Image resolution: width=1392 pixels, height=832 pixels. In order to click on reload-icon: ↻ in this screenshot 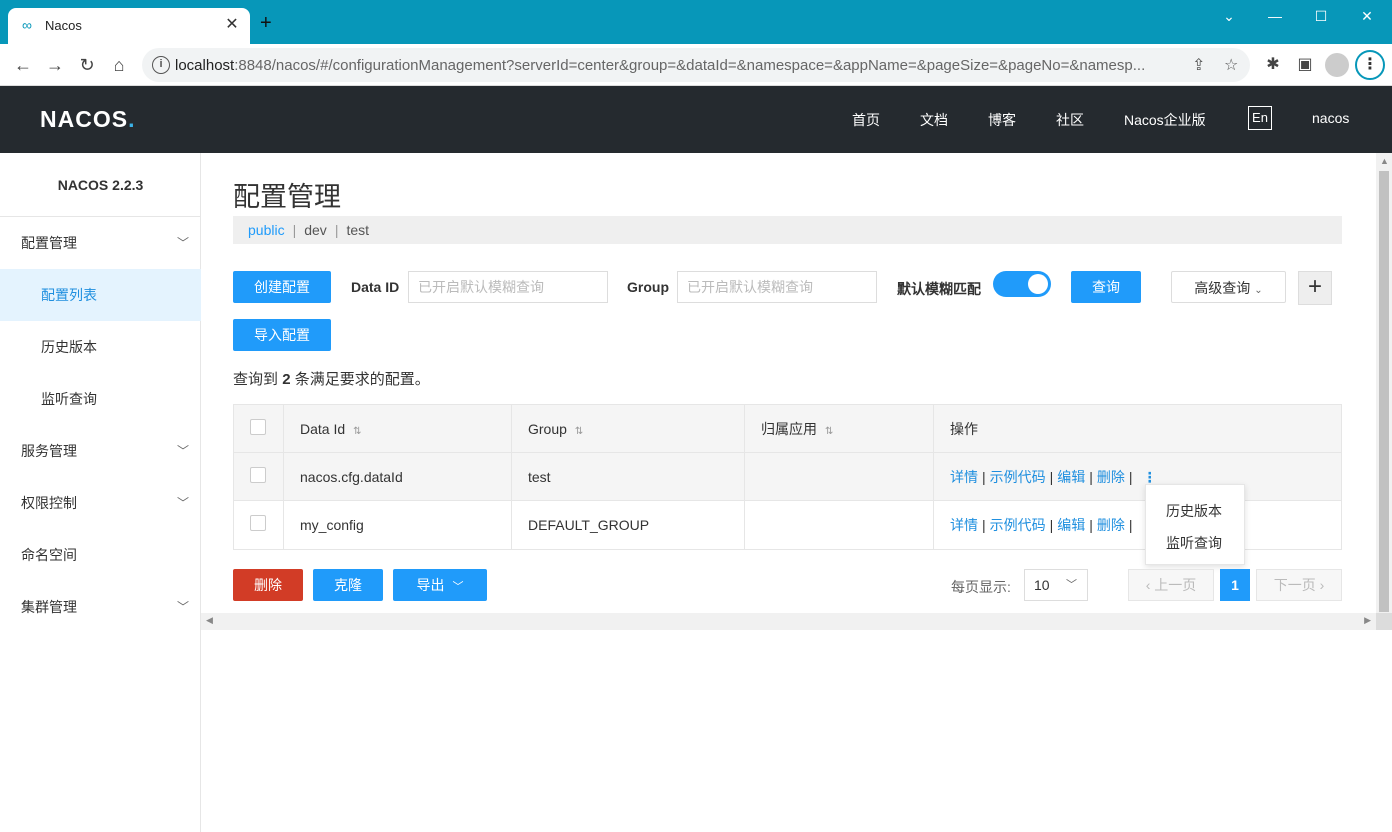, I will do `click(87, 65)`.